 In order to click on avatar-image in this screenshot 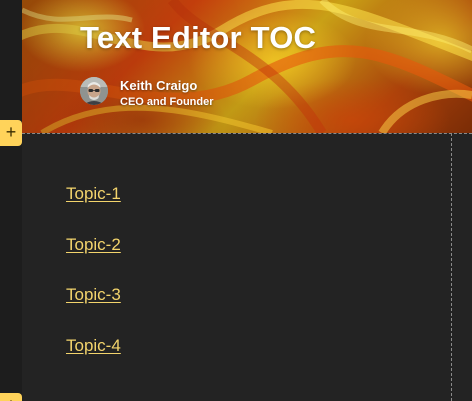, I will do `click(94, 91)`.